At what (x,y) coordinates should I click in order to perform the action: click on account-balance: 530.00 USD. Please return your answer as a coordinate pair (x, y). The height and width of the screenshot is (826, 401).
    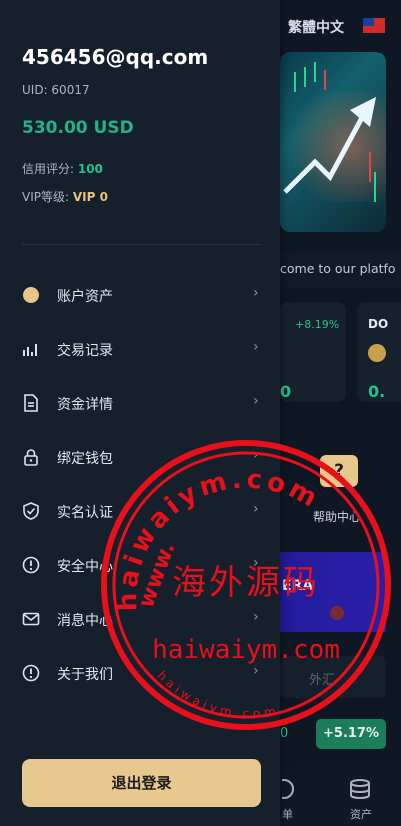
    Looking at the image, I should click on (78, 128).